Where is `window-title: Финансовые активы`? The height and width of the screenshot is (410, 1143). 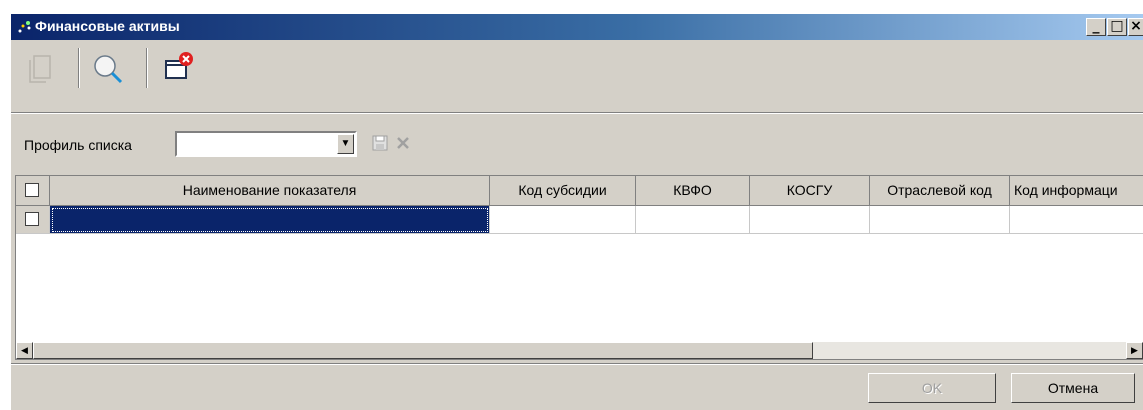
window-title: Финансовые активы is located at coordinates (107, 26).